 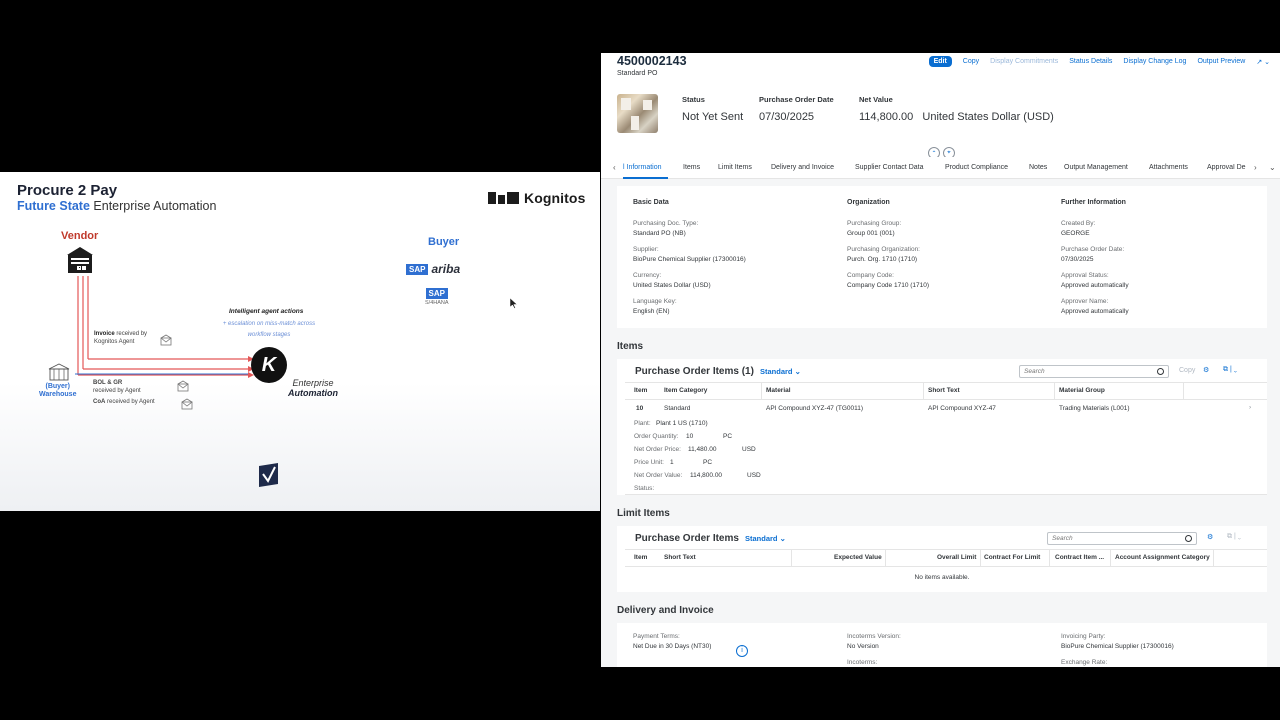 I want to click on info-icon: i, so click(x=742, y=651).